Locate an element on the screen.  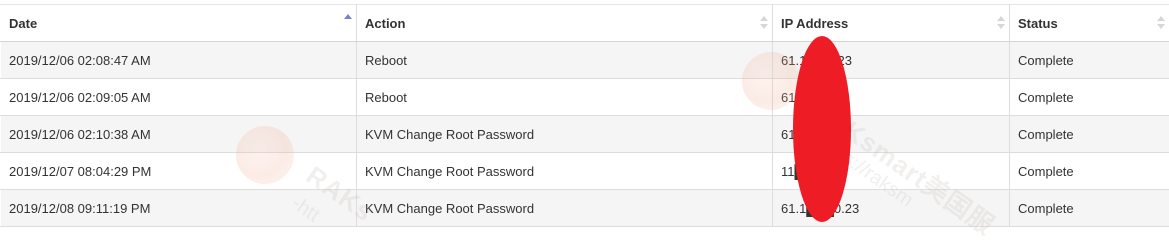
column-header-date: Date is located at coordinates (178, 23).